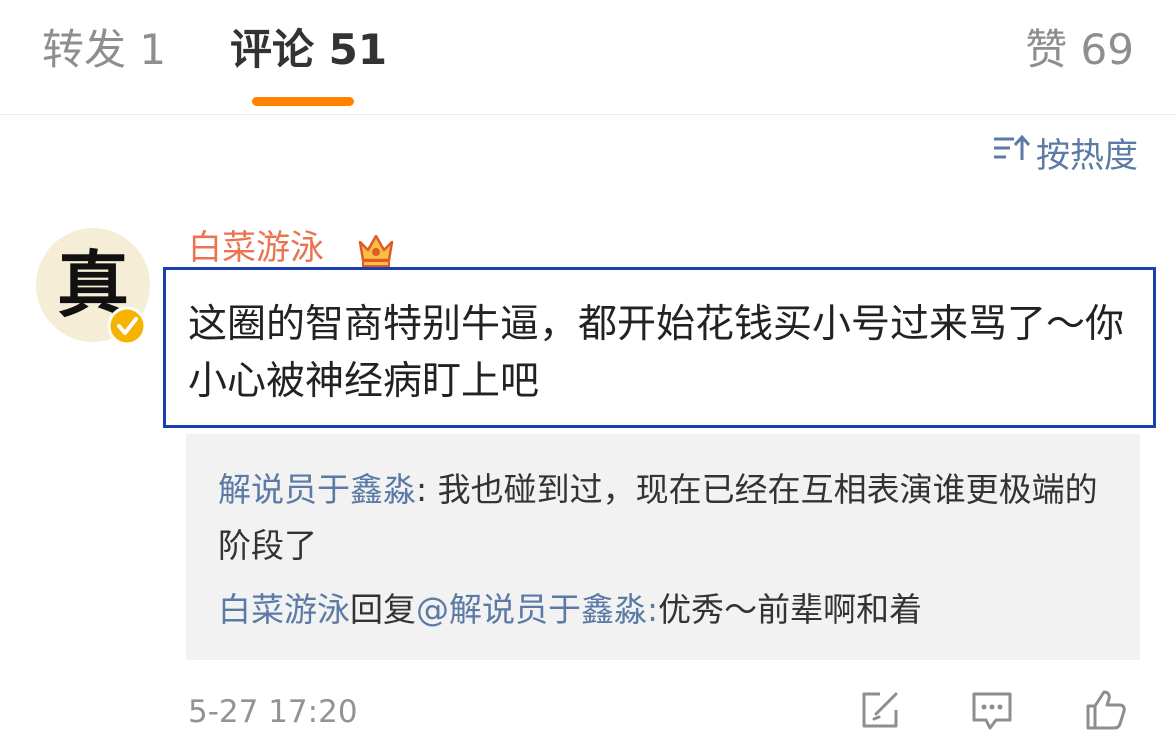  Describe the element at coordinates (790, 609) in the screenshot. I see `reply-text: 优秀～前辈啊和着` at that location.